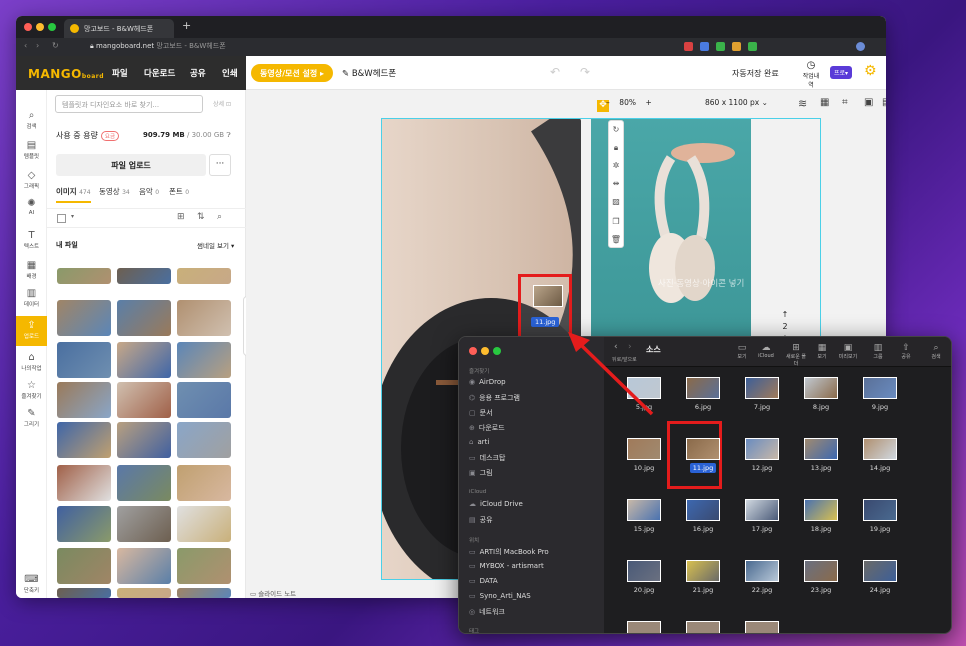  I want to click on sidebar-item-search: ⌕ 검색, so click(31, 123).